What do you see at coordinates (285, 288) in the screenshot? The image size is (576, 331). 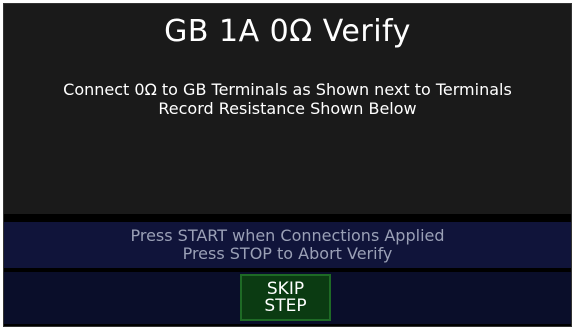 I see `skip-step-label-1: SKIP` at bounding box center [285, 288].